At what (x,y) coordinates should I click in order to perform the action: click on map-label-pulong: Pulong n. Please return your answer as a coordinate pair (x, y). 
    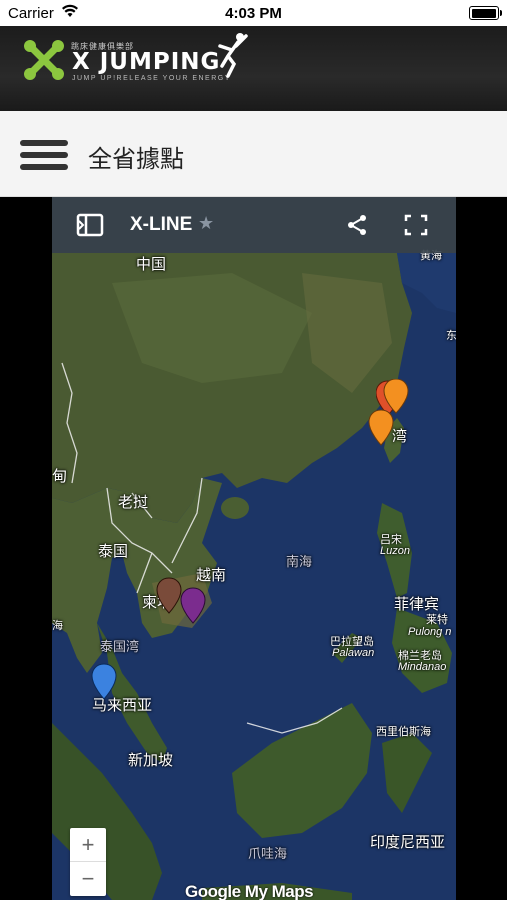
    Looking at the image, I should click on (430, 632).